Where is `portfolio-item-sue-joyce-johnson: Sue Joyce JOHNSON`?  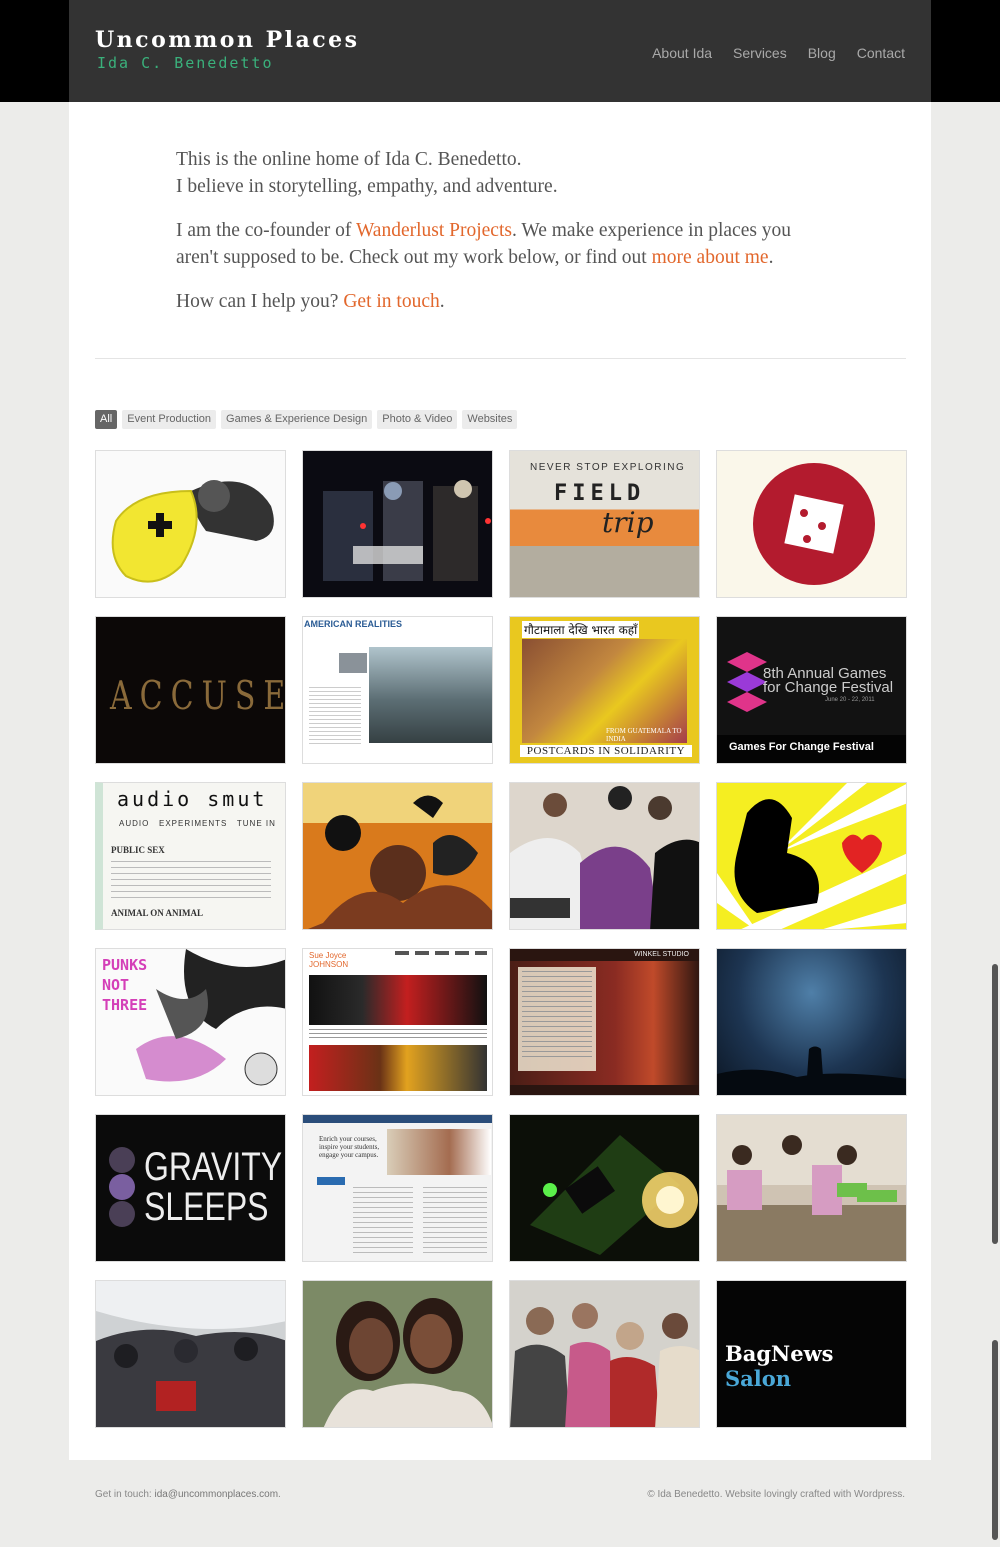
portfolio-item-sue-joyce-johnson: Sue Joyce JOHNSON is located at coordinates (397, 1022).